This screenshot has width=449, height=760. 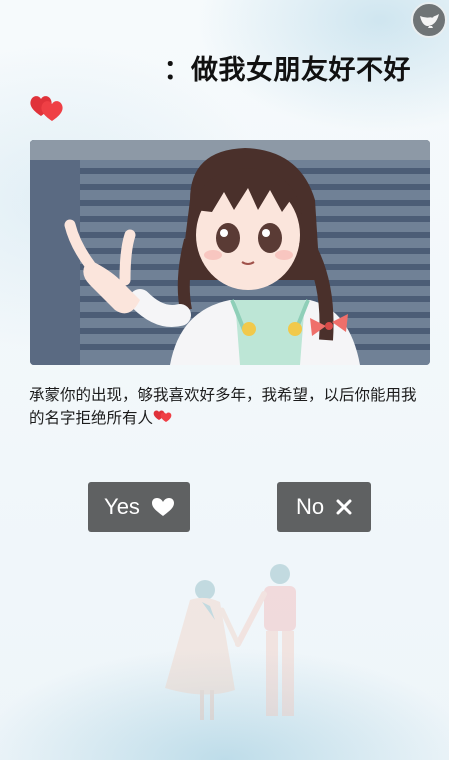 What do you see at coordinates (163, 418) in the screenshot?
I see `small-heart-icon` at bounding box center [163, 418].